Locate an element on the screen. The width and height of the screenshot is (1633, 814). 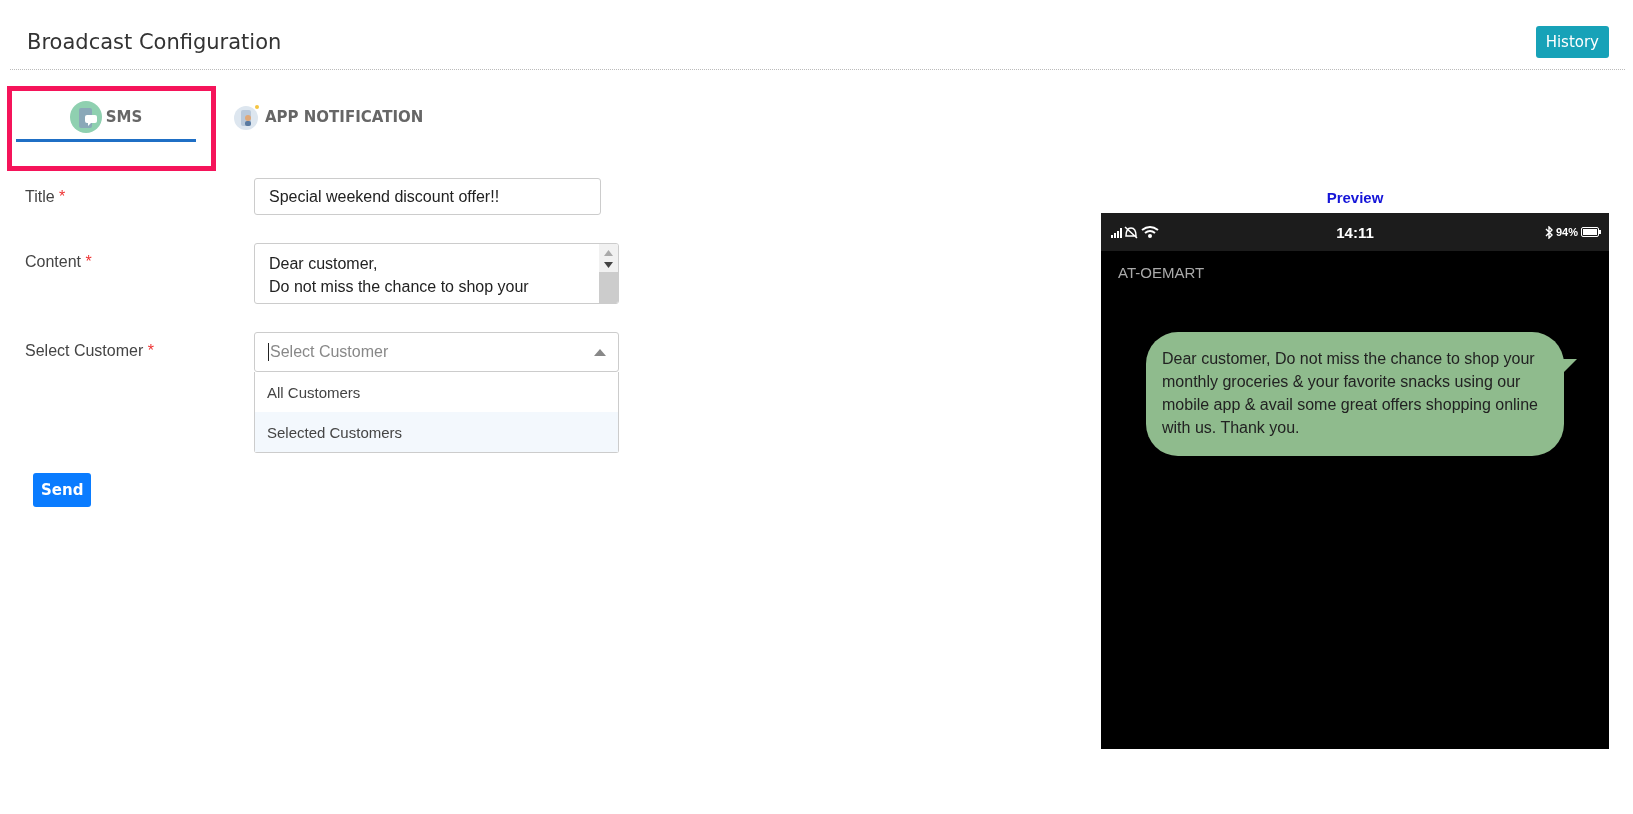
bluetooth-icon is located at coordinates (1548, 232).